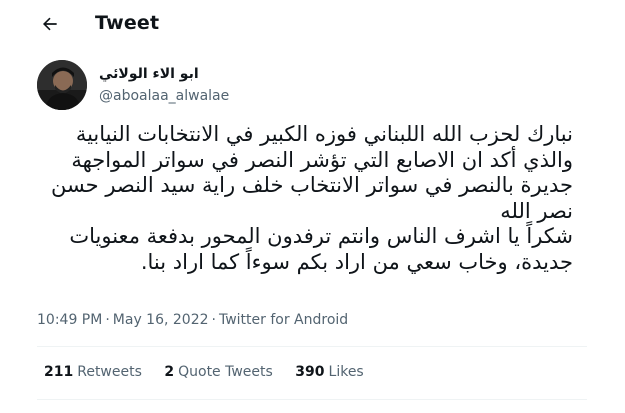 This screenshot has height=413, width=625. Describe the element at coordinates (109, 372) in the screenshot. I see `retweets-label: Retweets` at that location.